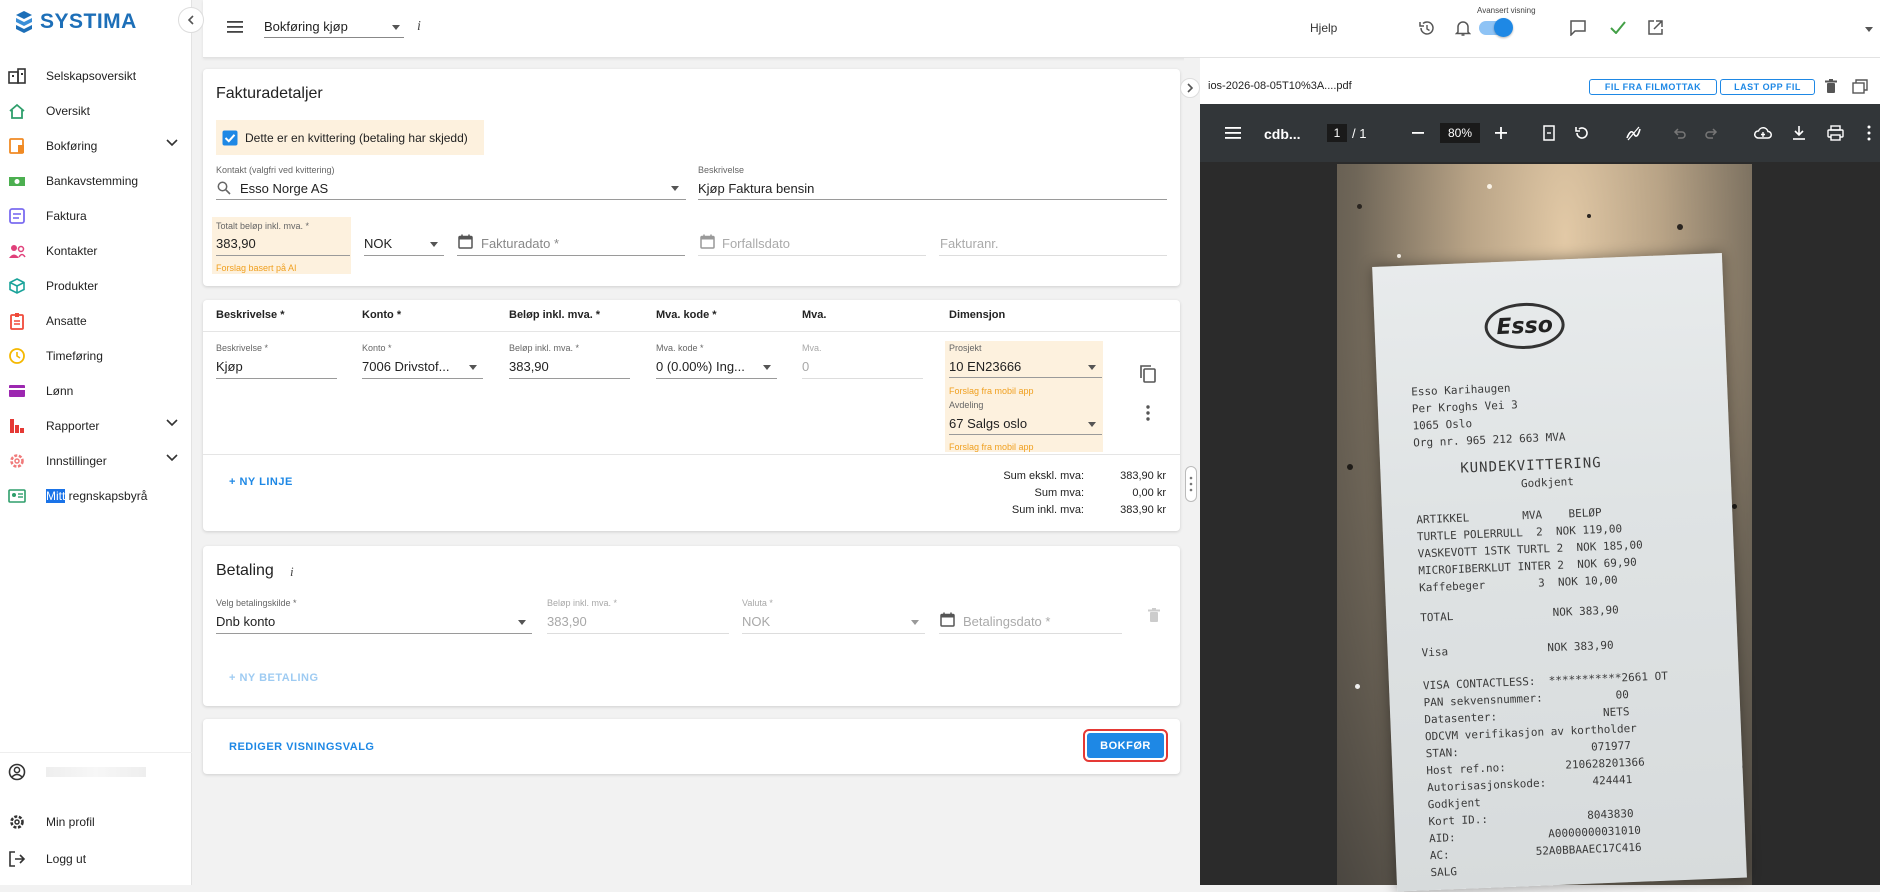  What do you see at coordinates (675, 188) in the screenshot?
I see `contact-dropdown-arrow-icon` at bounding box center [675, 188].